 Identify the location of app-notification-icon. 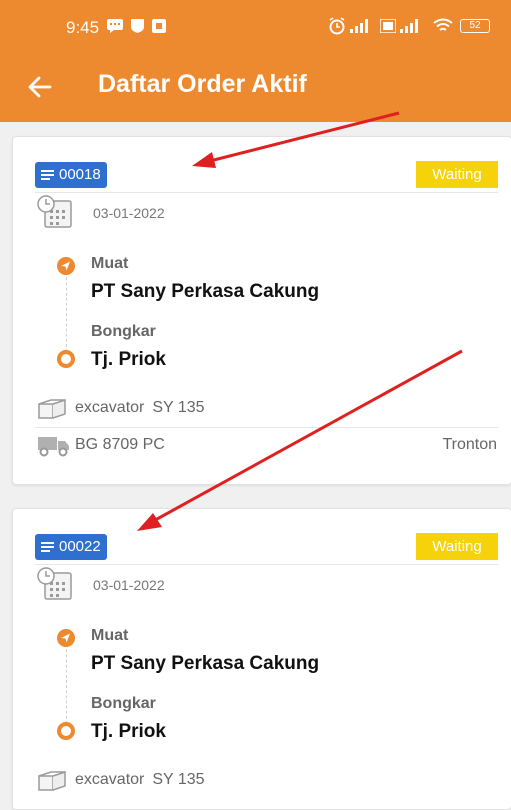
(159, 26).